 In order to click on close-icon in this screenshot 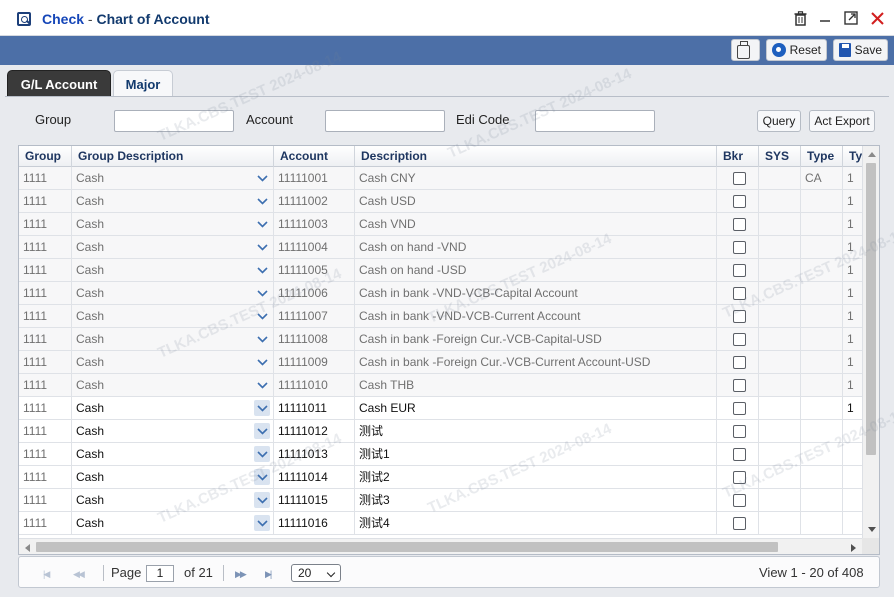, I will do `click(877, 18)`.